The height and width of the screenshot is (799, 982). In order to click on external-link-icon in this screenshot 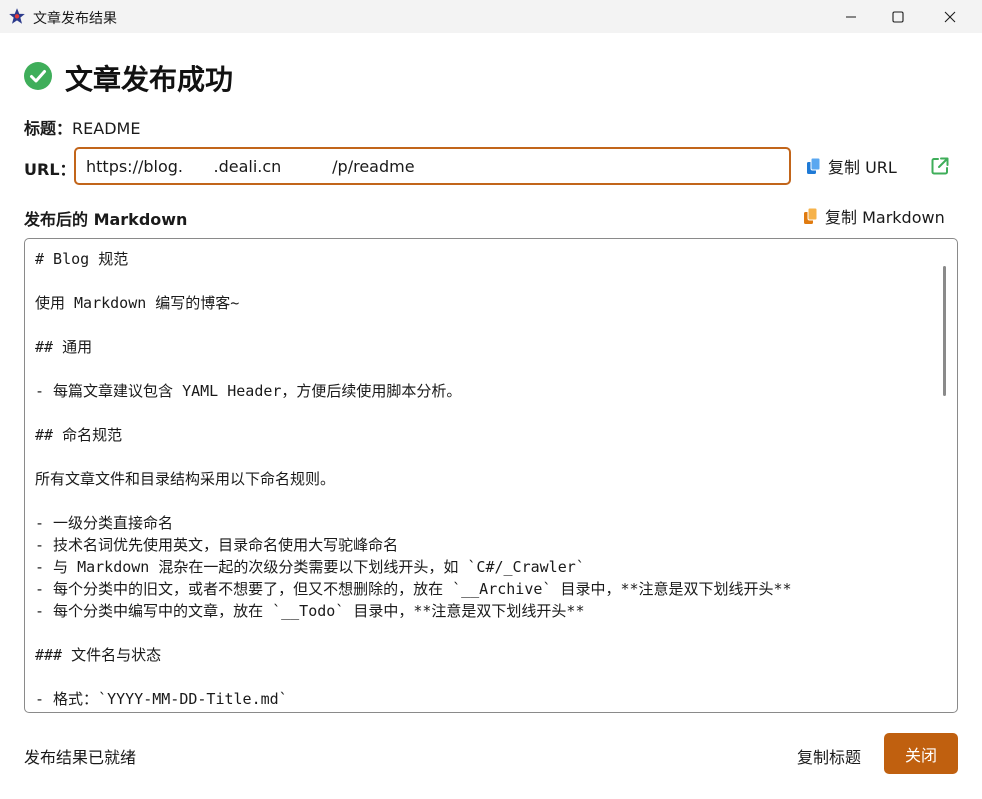, I will do `click(940, 166)`.